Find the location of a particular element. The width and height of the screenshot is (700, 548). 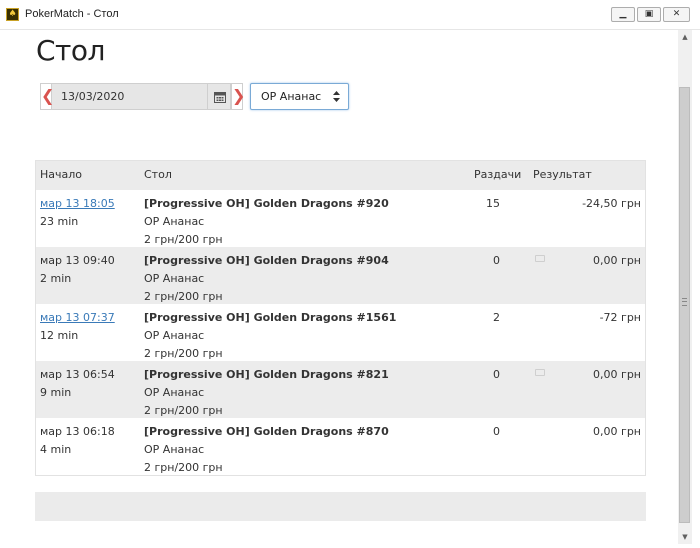

next-date-button: ❯ is located at coordinates (238, 96).